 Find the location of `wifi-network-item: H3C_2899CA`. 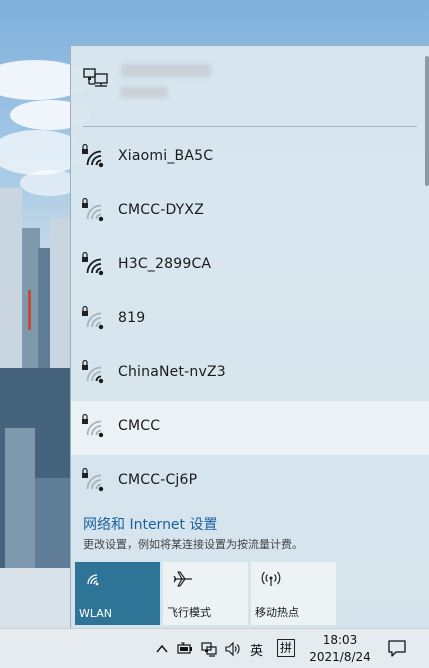

wifi-network-item: H3C_2899CA is located at coordinates (250, 266).